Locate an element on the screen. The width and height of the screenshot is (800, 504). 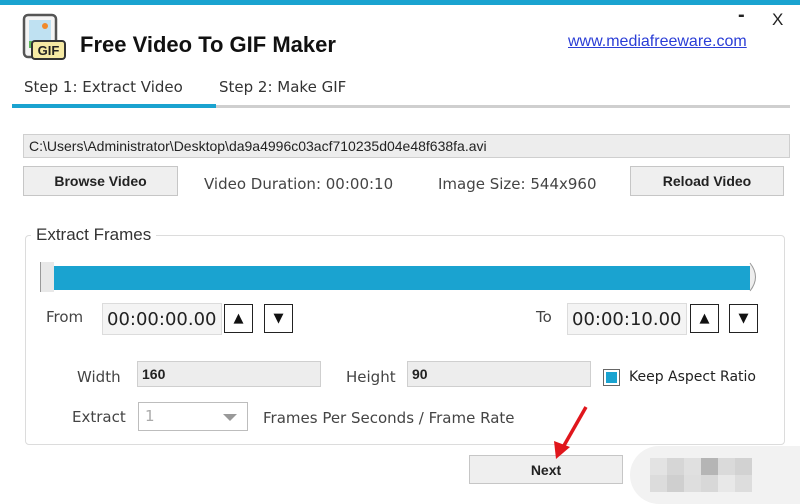
keep-aspect-ratio-label: Keep Aspect Ratio is located at coordinates (692, 377).